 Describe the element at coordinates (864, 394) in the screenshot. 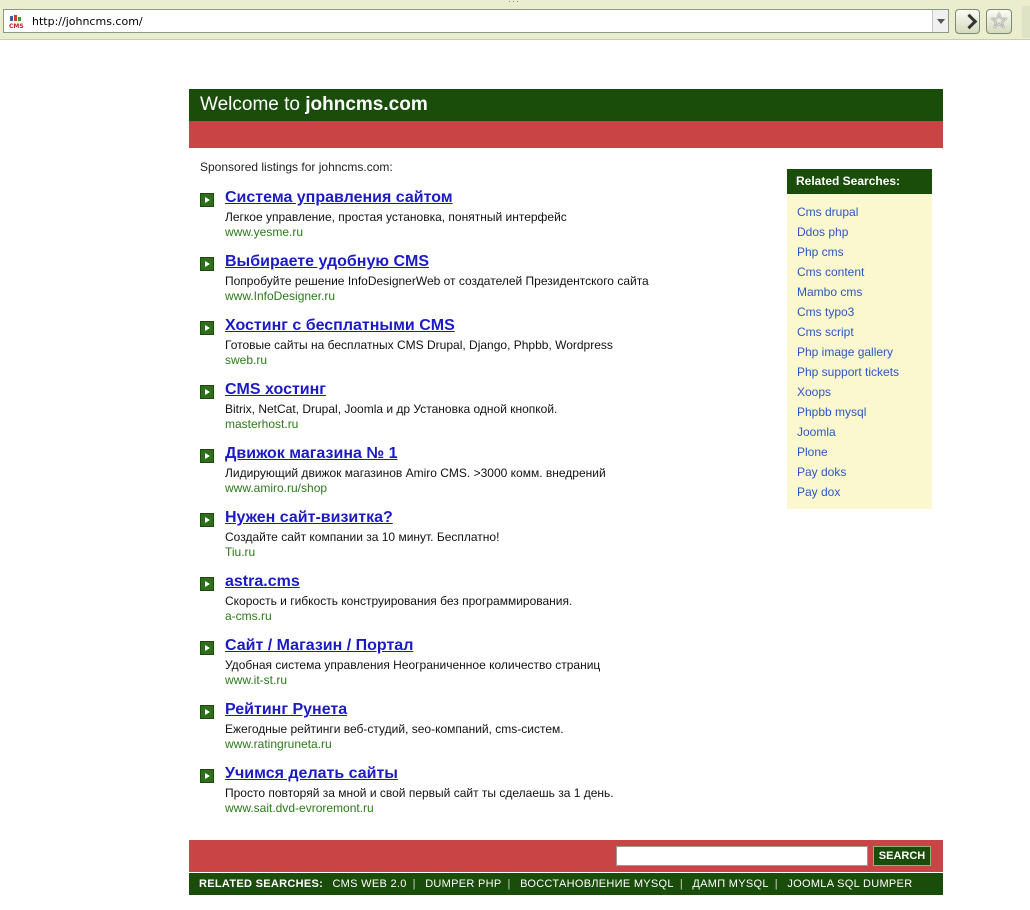

I see `related-search-link: Xoops` at that location.